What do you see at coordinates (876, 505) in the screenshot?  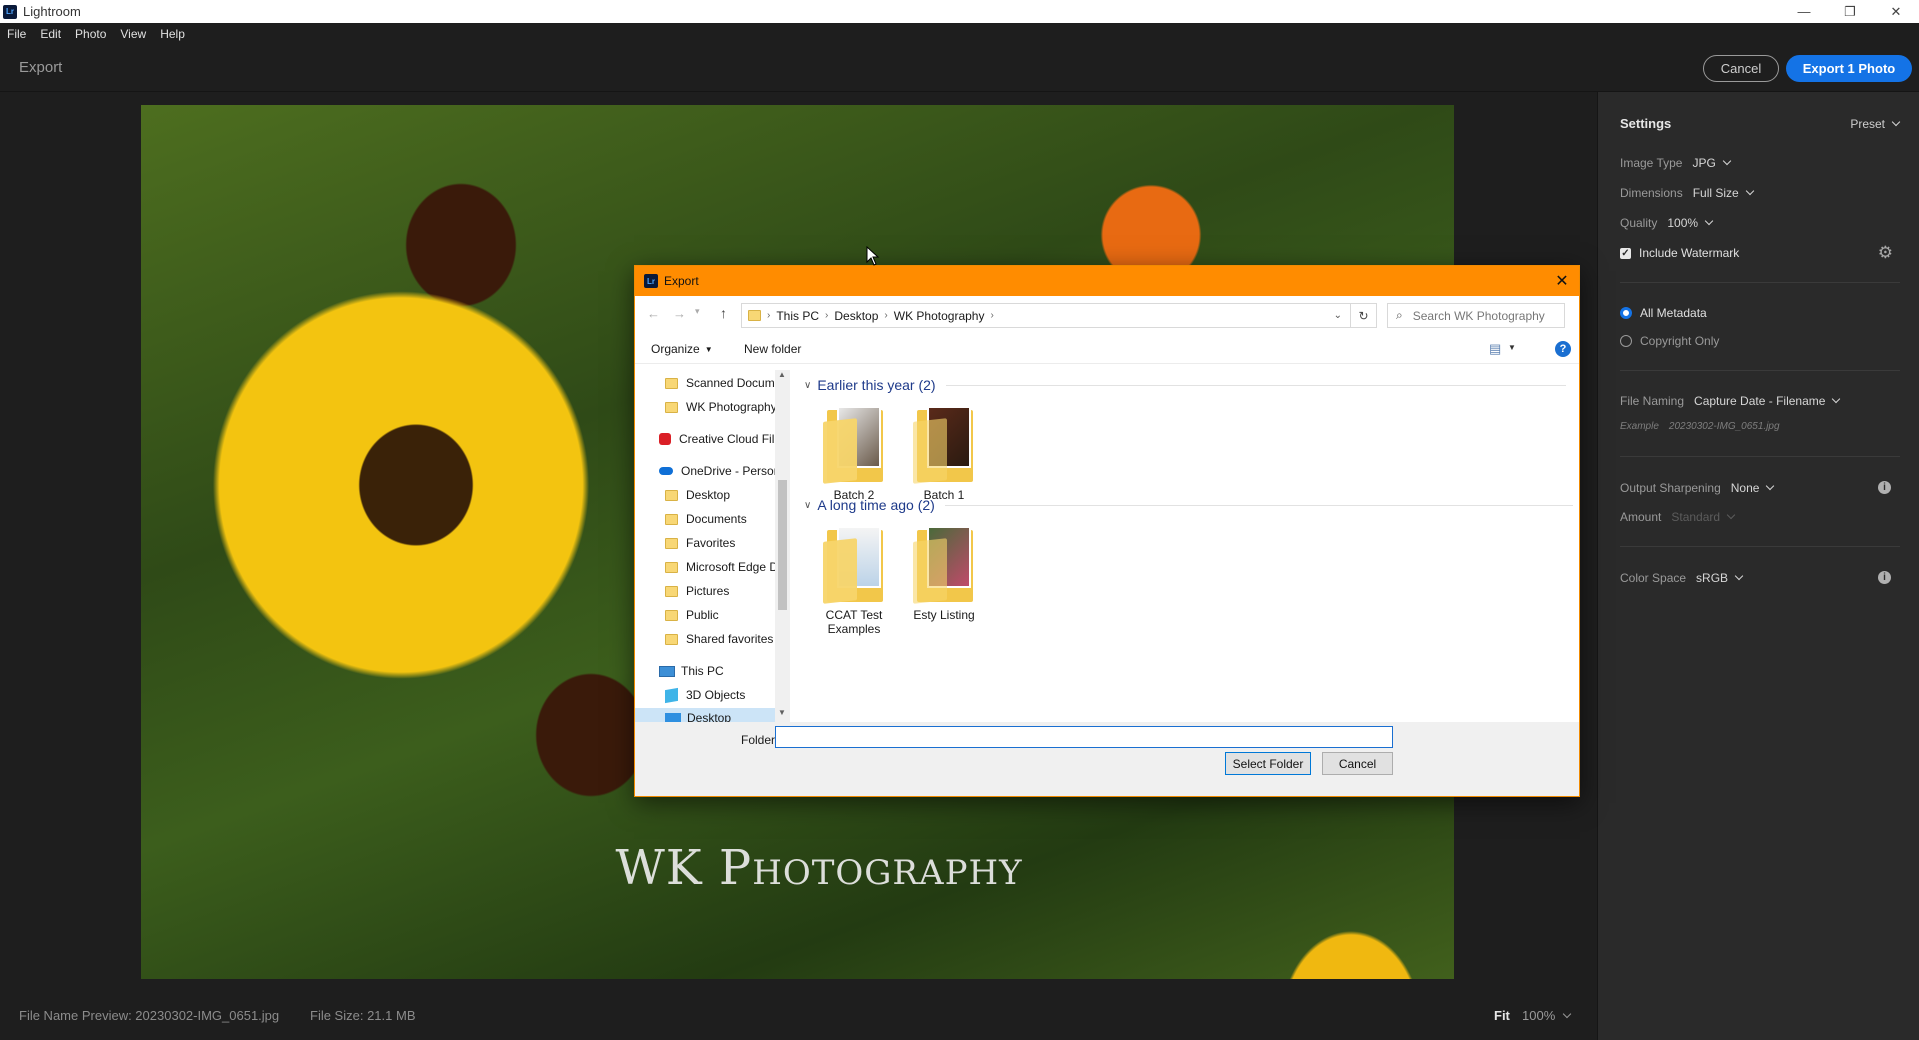 I see `group-label: A long time ago (2)` at bounding box center [876, 505].